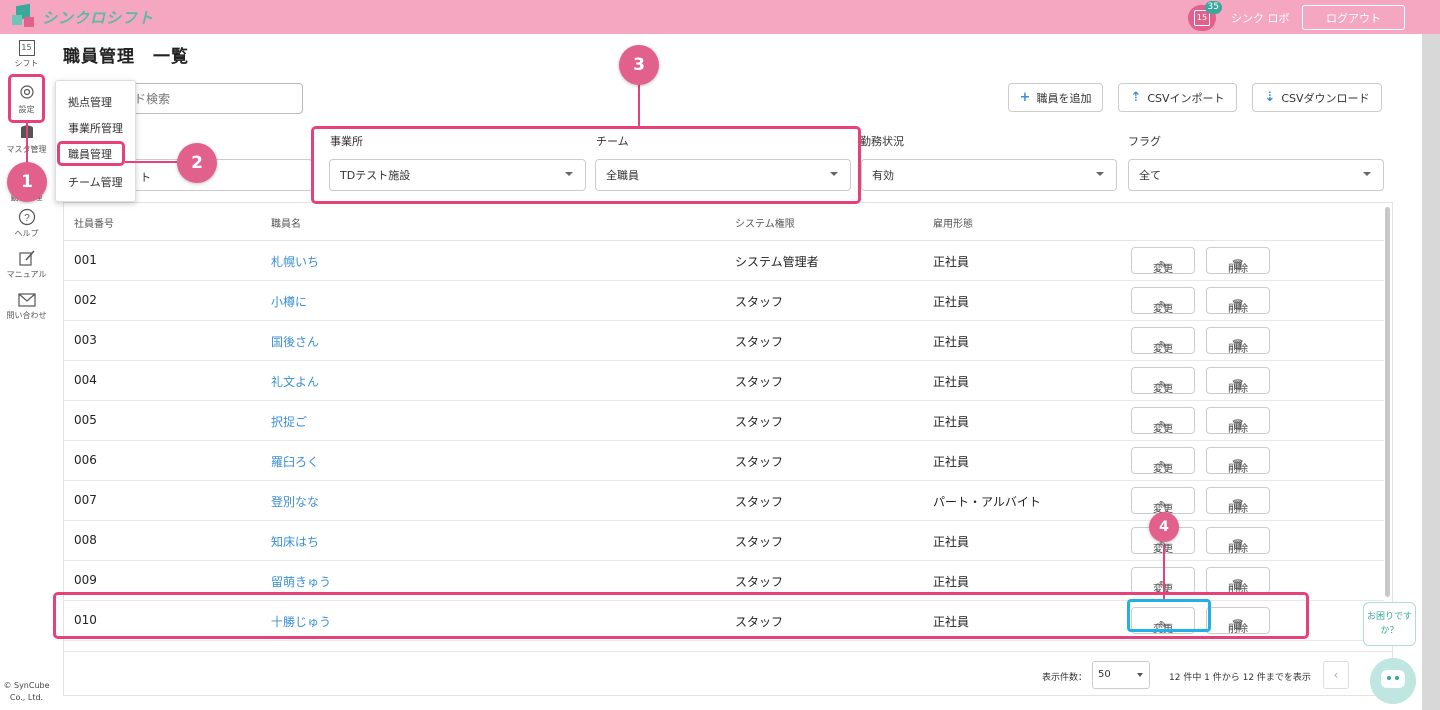 This screenshot has height=710, width=1440. I want to click on status-filter-value: 有効, so click(883, 175).